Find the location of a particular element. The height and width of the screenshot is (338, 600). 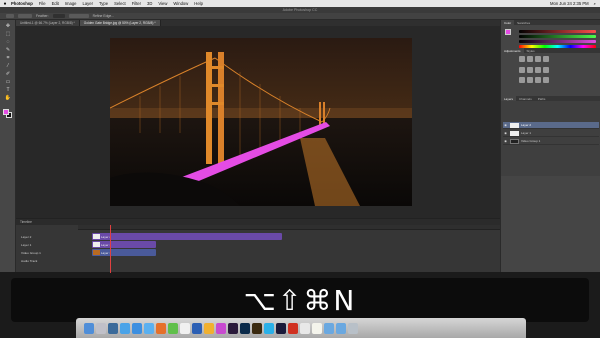

layer-name: Layer 2 is located at coordinates (526, 125).